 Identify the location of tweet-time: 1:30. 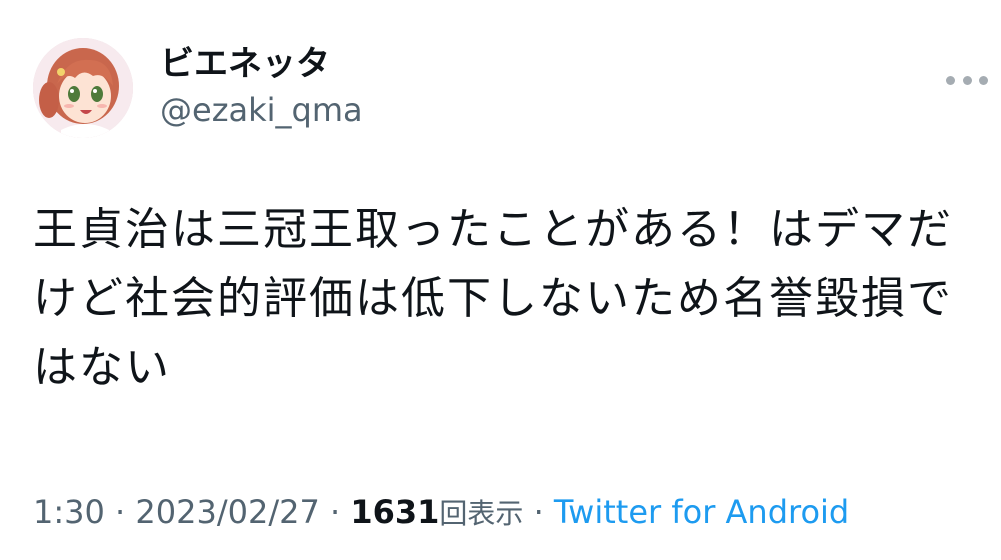
(69, 512).